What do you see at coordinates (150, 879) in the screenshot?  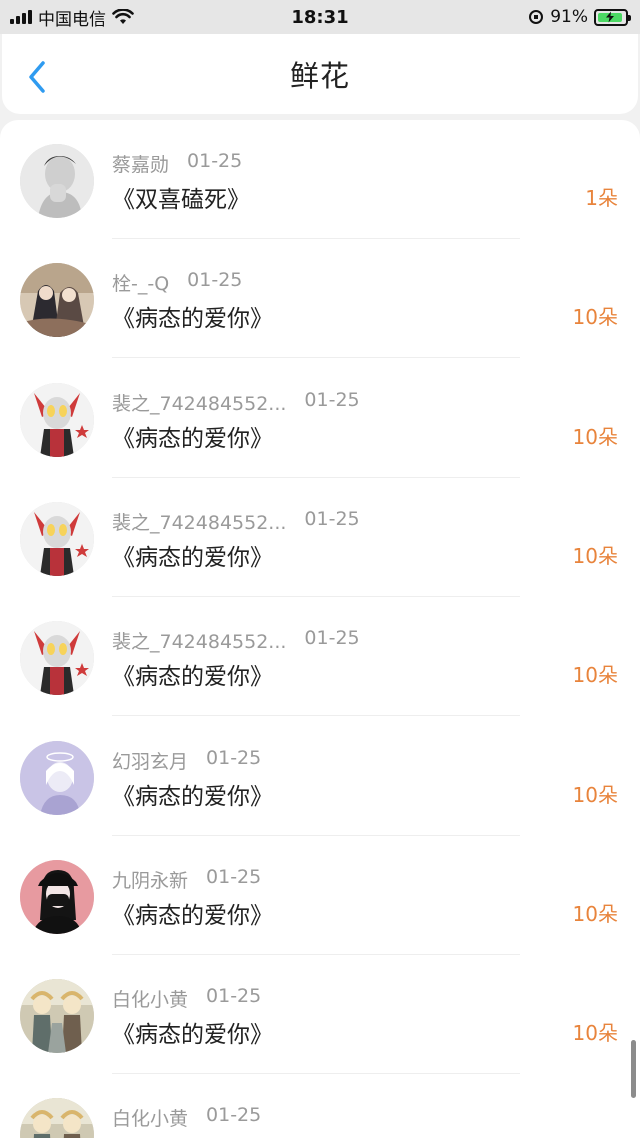 I see `username: 九阴永新` at bounding box center [150, 879].